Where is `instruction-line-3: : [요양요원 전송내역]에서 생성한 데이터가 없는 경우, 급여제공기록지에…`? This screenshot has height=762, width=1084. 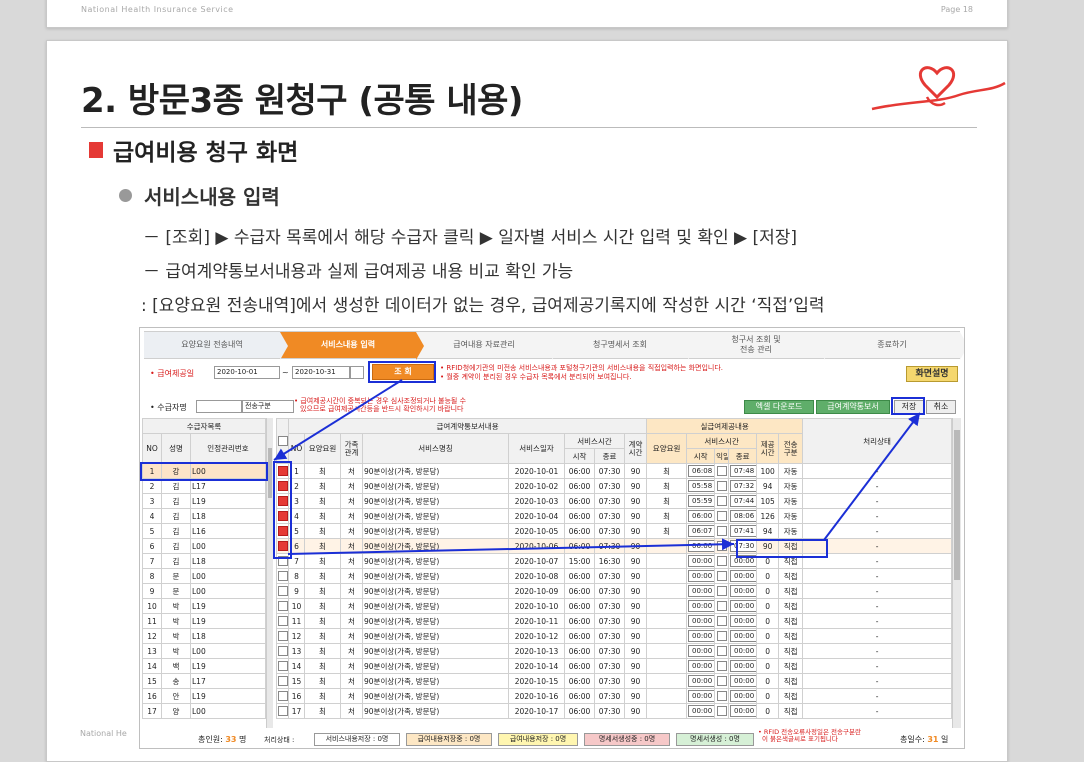
instruction-line-3: : [요양요원 전송내역]에서 생성한 데이터가 없는 경우, 급여제공기록지에… is located at coordinates (483, 306).